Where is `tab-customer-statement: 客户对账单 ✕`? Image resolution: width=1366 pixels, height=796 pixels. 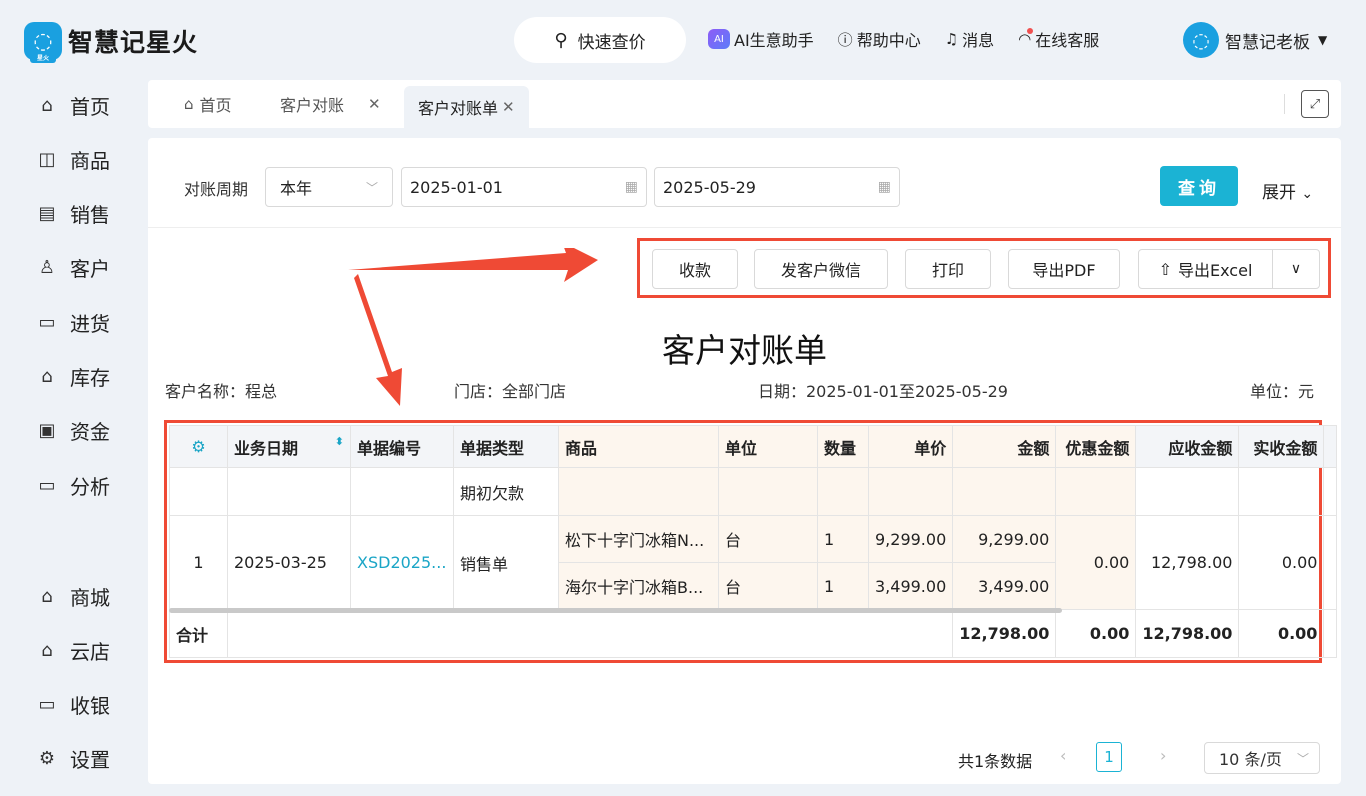
tab-customer-statement: 客户对账单 ✕ is located at coordinates (466, 107).